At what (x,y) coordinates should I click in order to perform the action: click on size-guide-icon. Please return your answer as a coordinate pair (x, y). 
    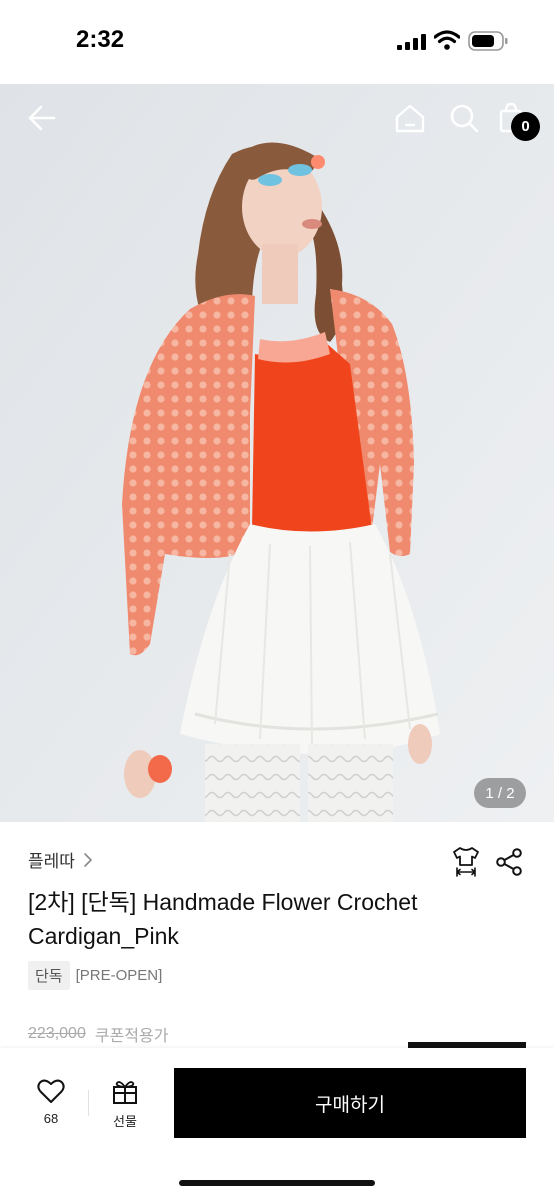
    Looking at the image, I should click on (466, 861).